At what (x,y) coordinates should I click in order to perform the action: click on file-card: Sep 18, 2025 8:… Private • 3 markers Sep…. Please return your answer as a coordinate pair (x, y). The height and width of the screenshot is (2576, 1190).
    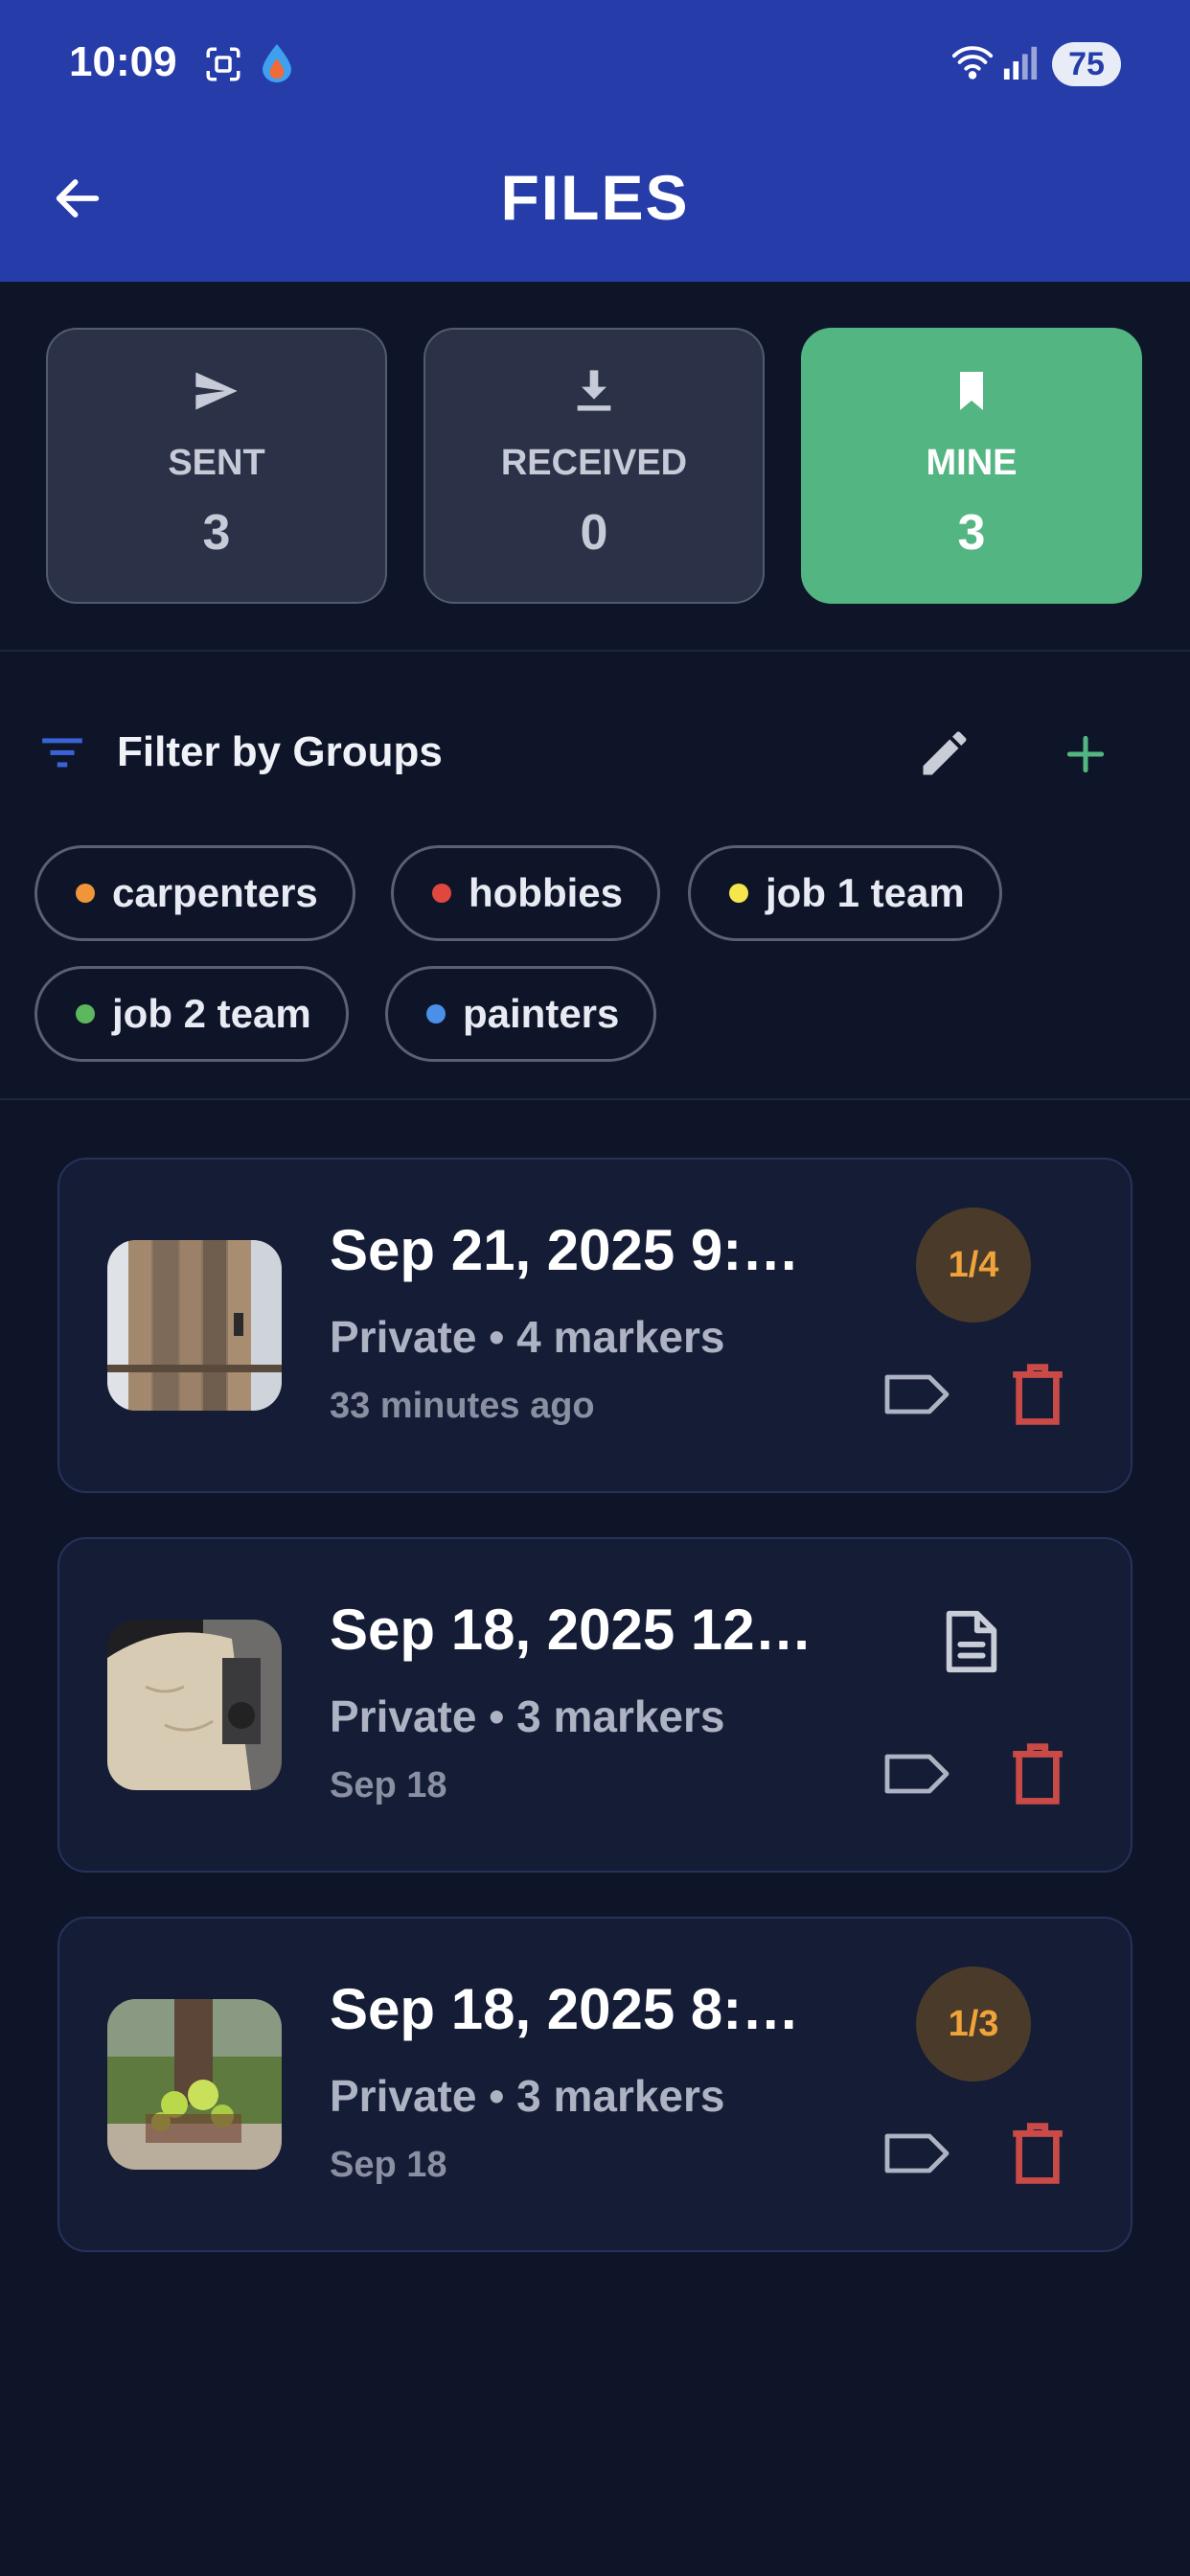
    Looking at the image, I should click on (595, 2084).